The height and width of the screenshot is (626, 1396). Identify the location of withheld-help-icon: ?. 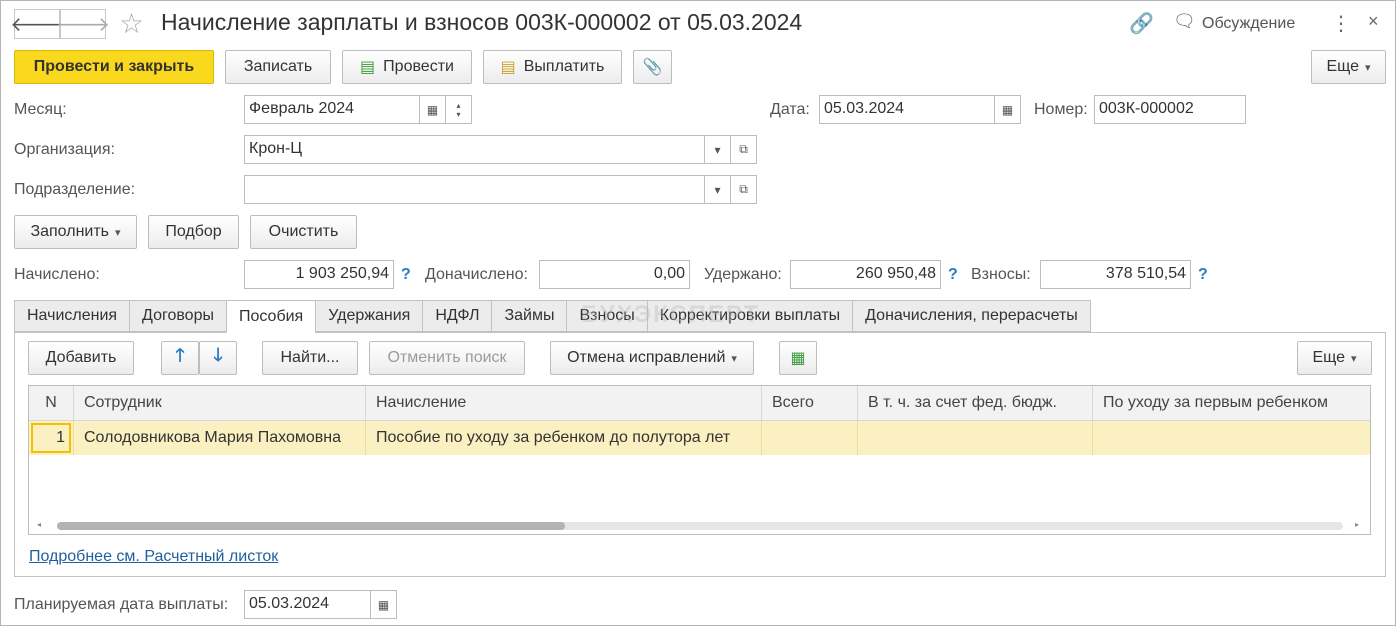
(953, 275).